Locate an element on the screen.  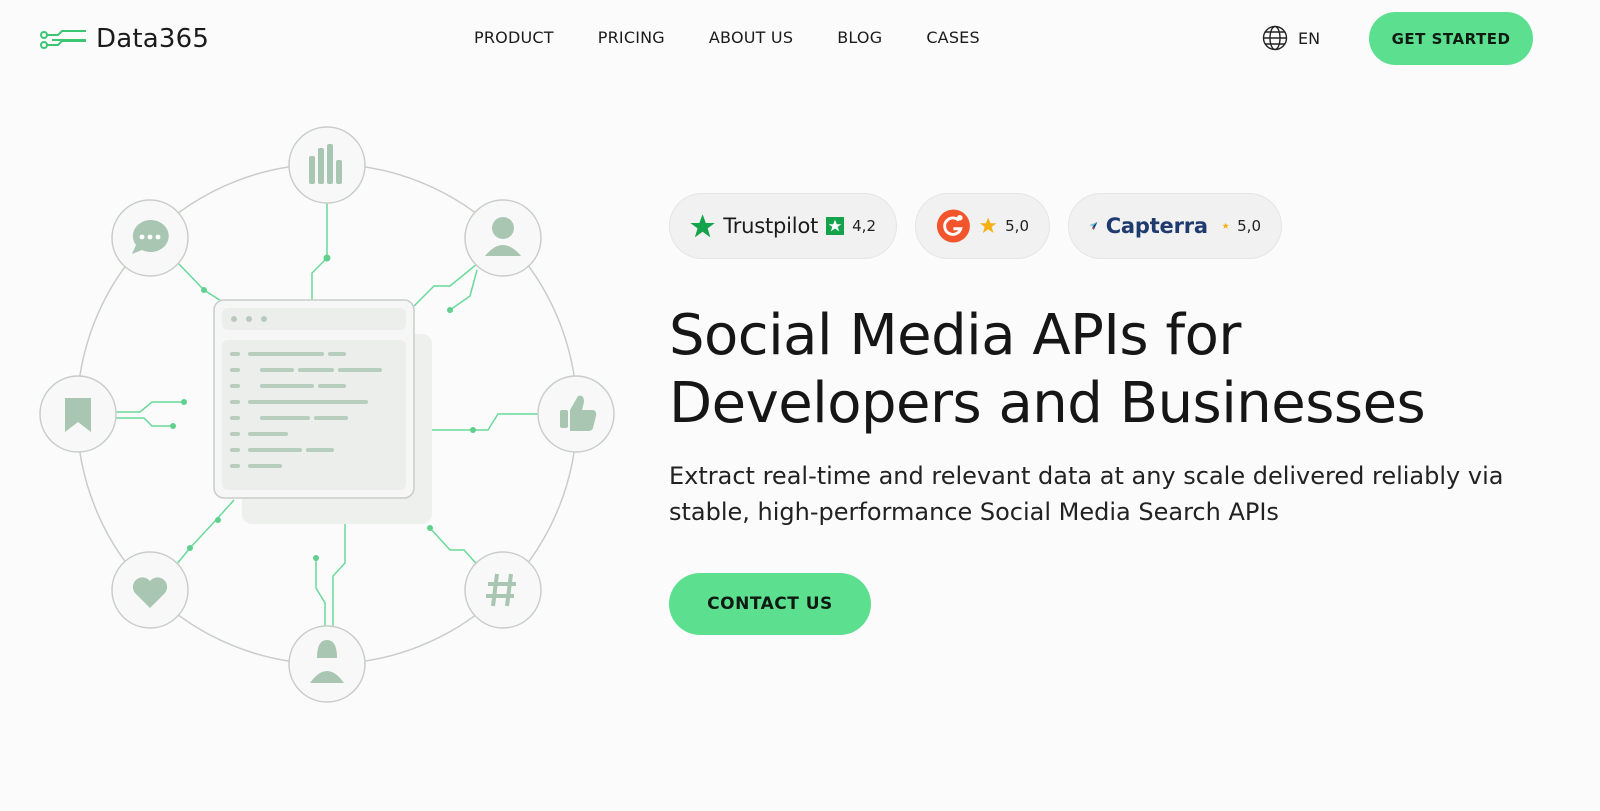
language-switcher: EN is located at coordinates (1291, 38).